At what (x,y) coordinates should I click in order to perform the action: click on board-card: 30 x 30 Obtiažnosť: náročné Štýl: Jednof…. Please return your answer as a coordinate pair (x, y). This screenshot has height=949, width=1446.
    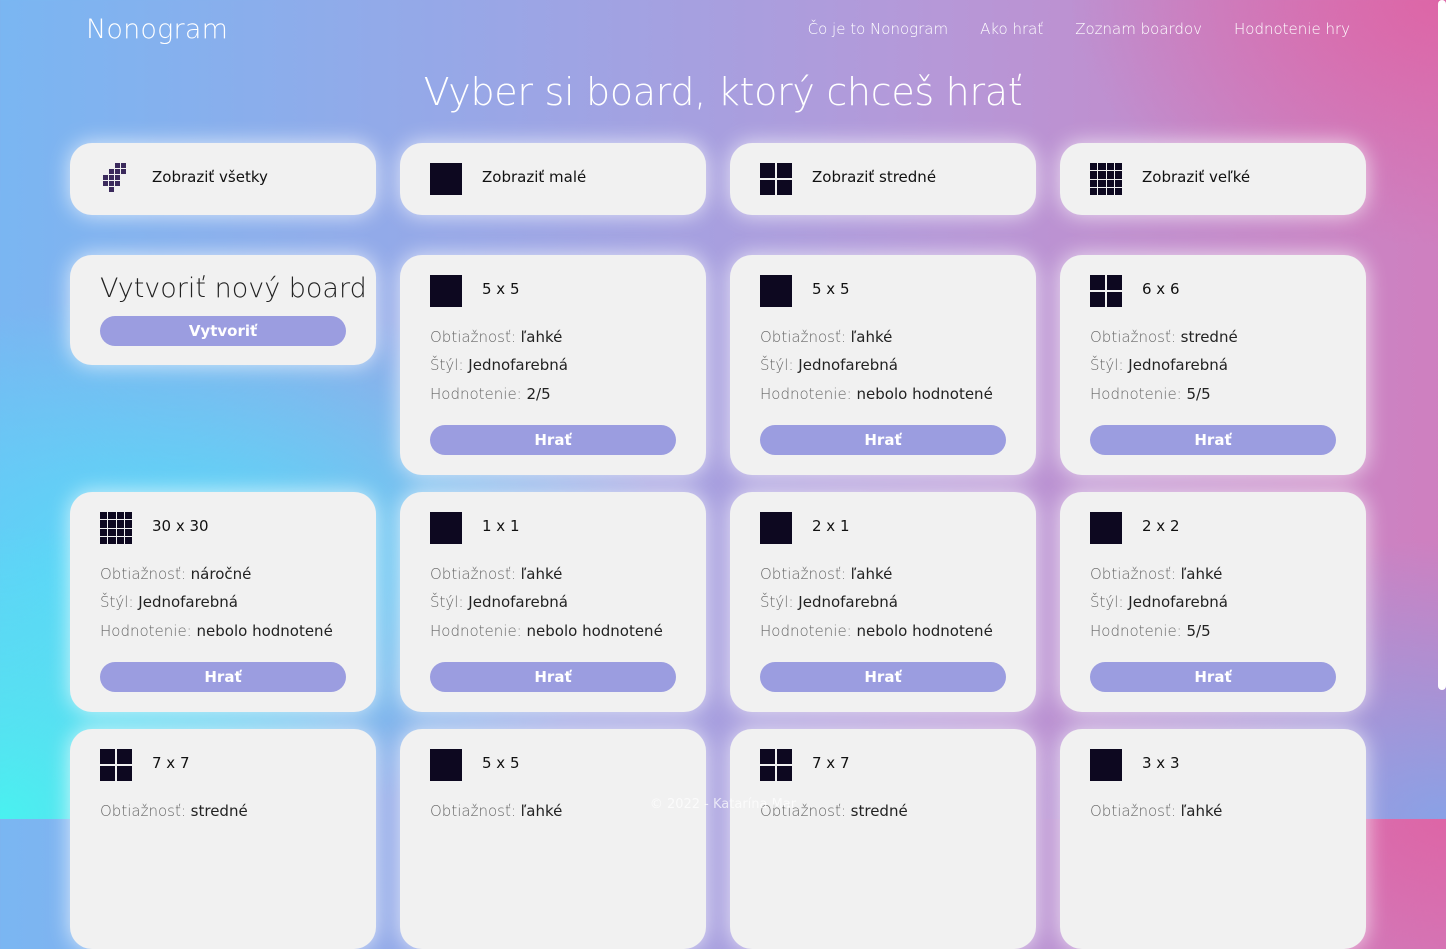
    Looking at the image, I should click on (223, 602).